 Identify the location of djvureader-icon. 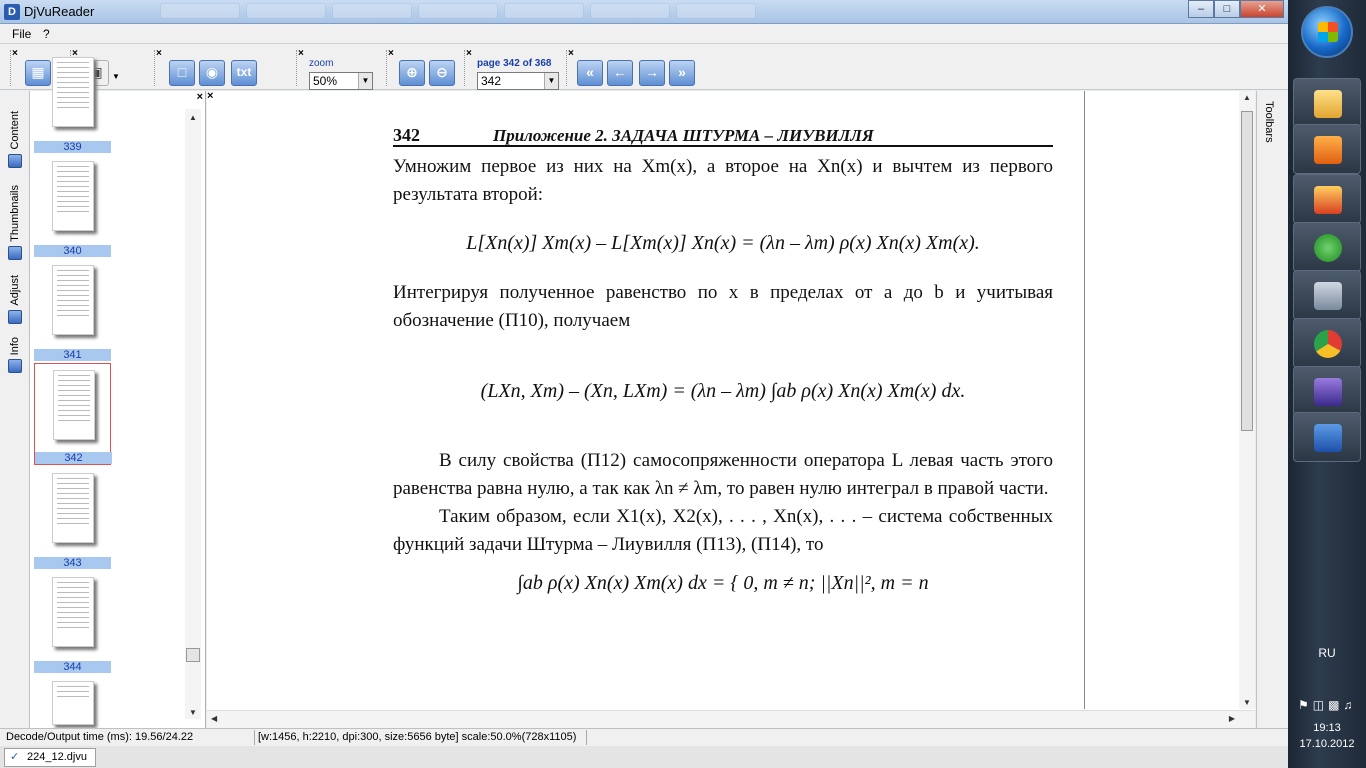
(1328, 392).